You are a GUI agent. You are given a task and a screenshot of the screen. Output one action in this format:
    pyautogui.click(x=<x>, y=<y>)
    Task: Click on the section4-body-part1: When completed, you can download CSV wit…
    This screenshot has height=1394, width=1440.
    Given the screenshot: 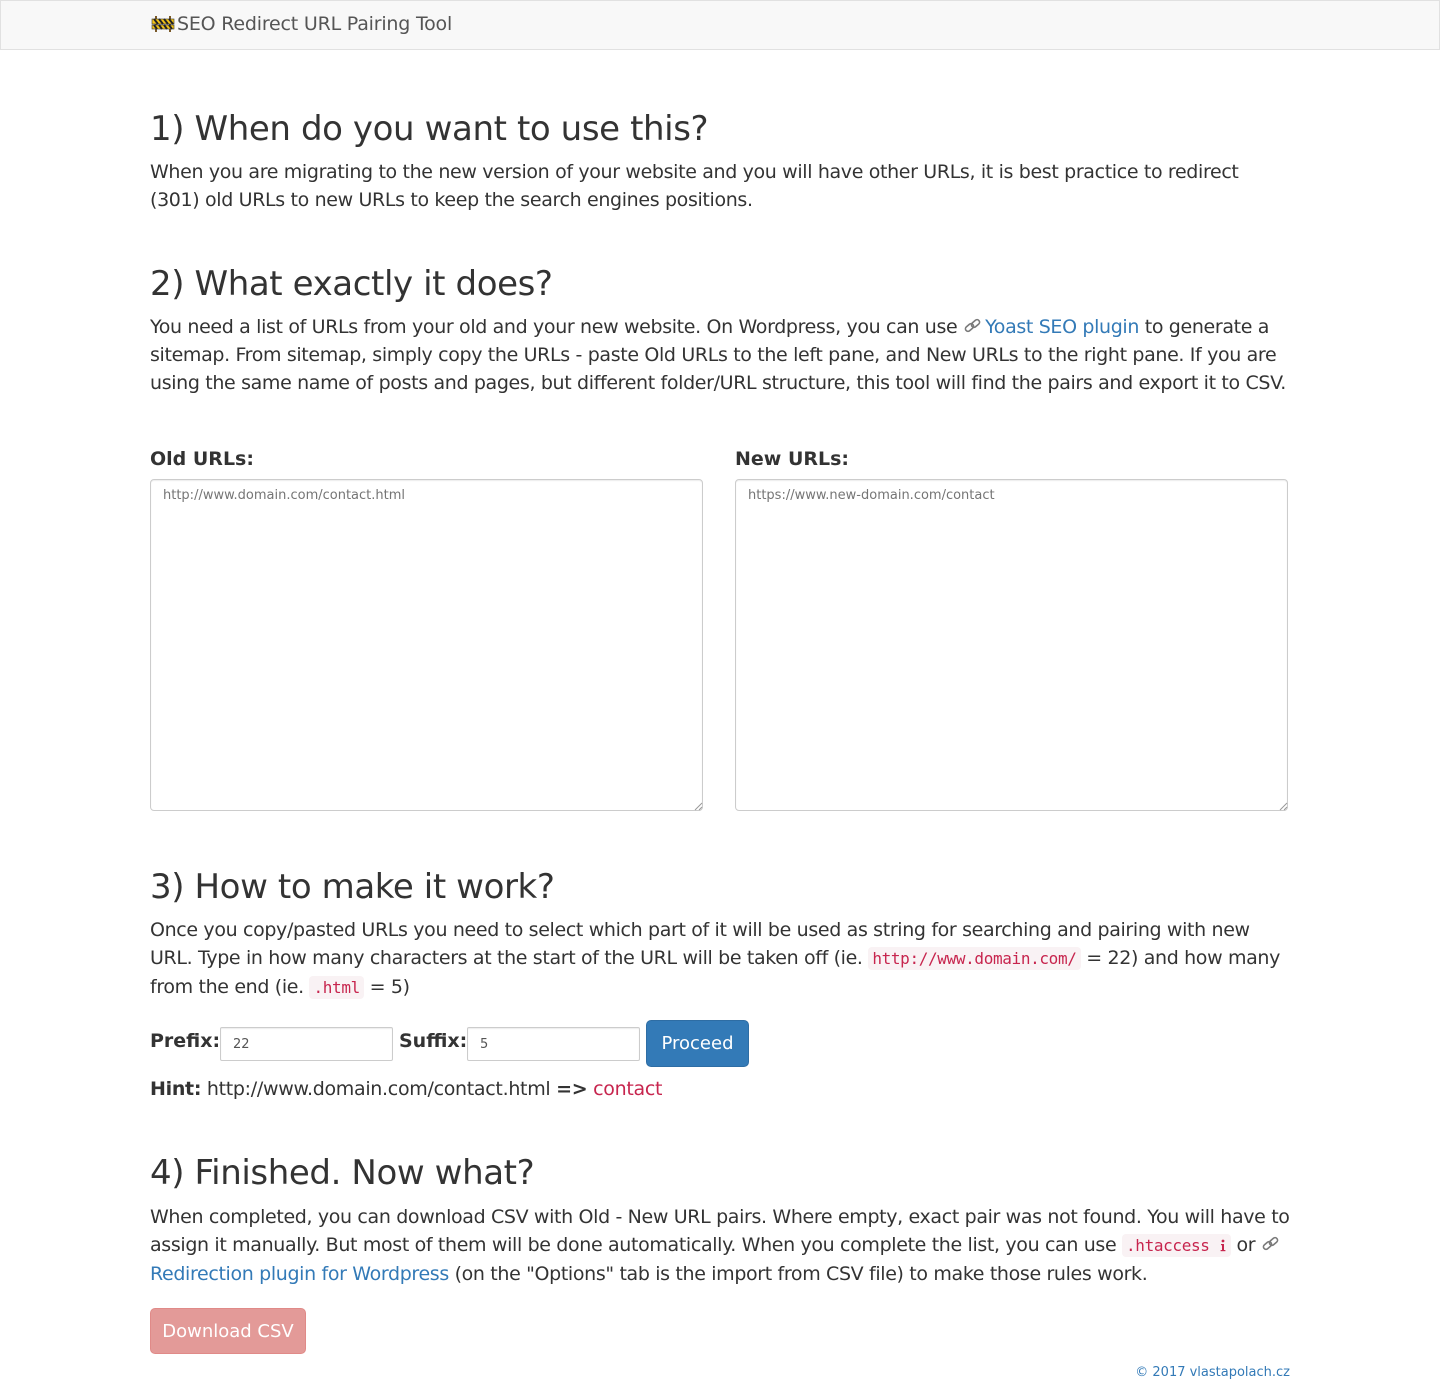 What is the action you would take?
    pyautogui.click(x=720, y=1231)
    